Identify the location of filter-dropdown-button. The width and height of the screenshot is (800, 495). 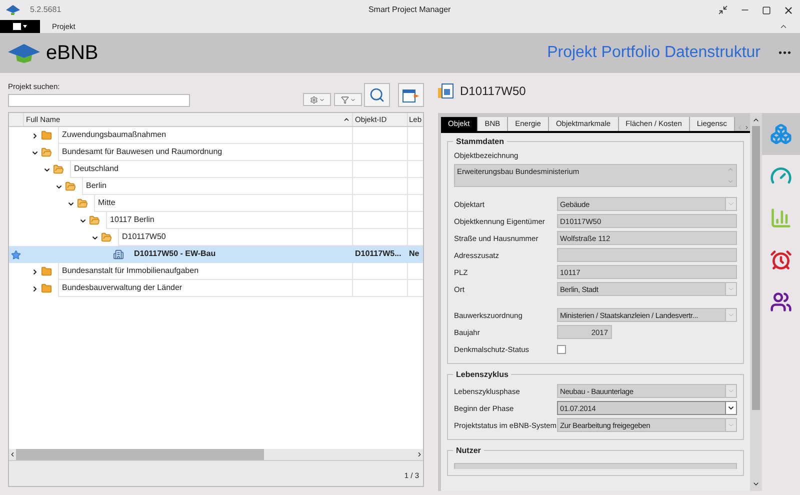
(348, 99).